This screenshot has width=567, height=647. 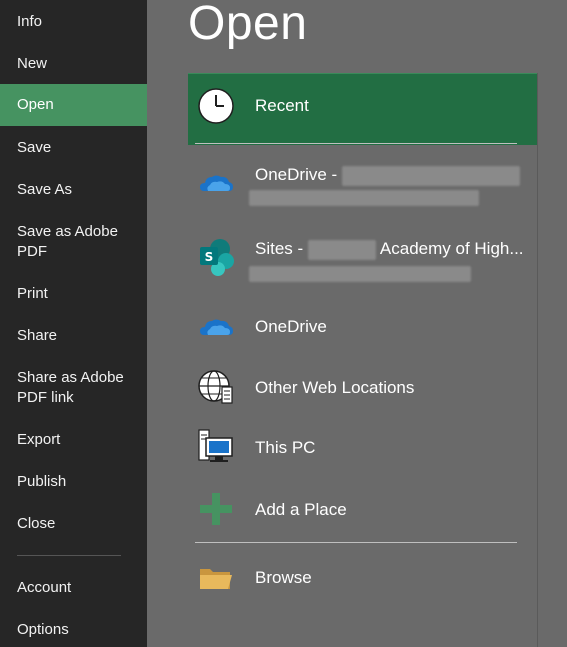 What do you see at coordinates (73, 482) in the screenshot?
I see `nav-publish: Publish` at bounding box center [73, 482].